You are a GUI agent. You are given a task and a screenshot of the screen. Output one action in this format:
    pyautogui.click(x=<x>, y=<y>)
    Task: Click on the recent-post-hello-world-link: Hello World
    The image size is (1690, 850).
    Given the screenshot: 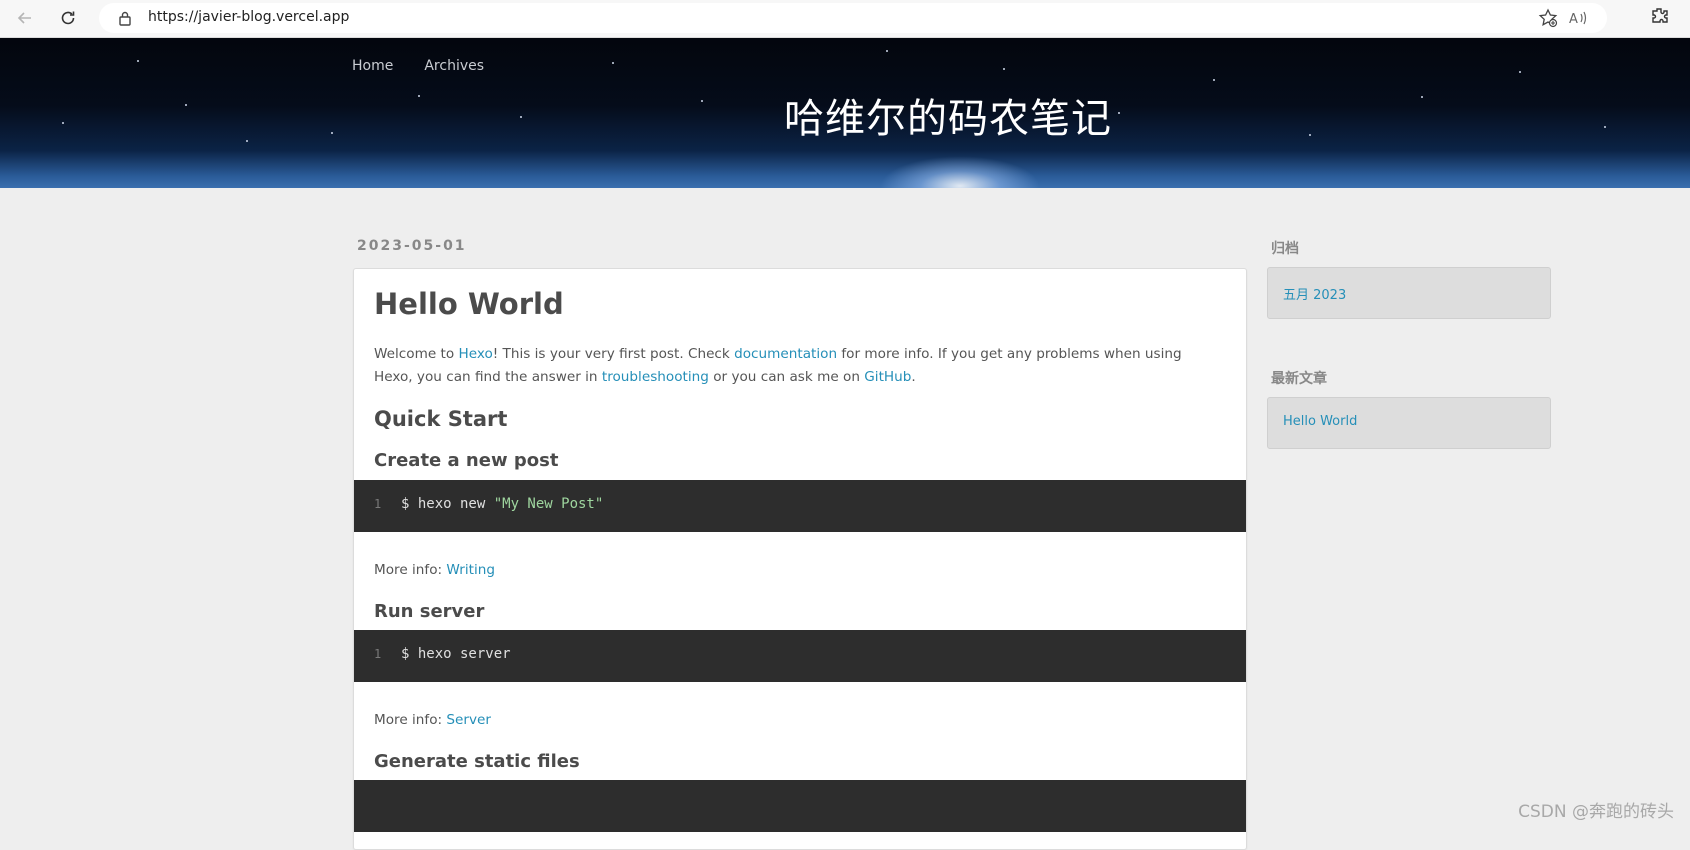 What is the action you would take?
    pyautogui.click(x=1320, y=421)
    